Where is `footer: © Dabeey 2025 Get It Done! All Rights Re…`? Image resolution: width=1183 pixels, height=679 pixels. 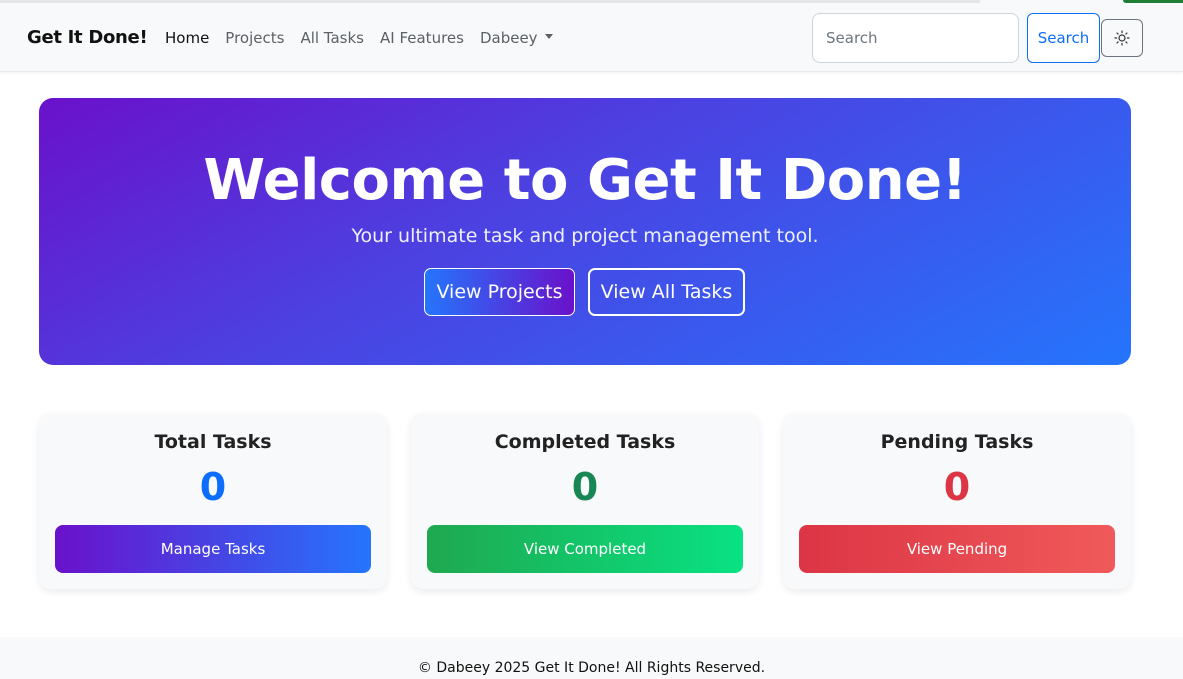 footer: © Dabeey 2025 Get It Done! All Rights Re… is located at coordinates (591, 658).